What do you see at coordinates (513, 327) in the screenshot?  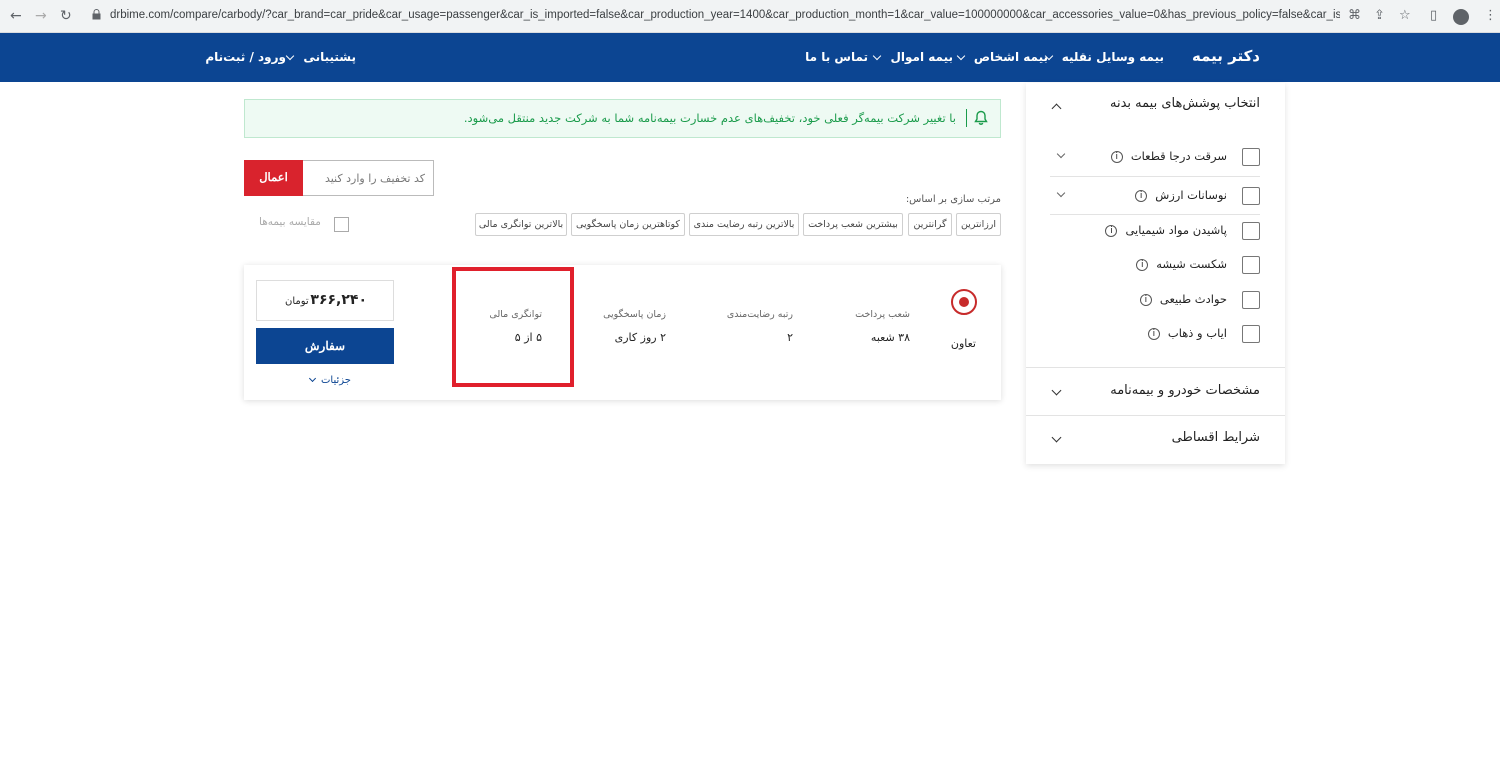 I see `highlight-box` at bounding box center [513, 327].